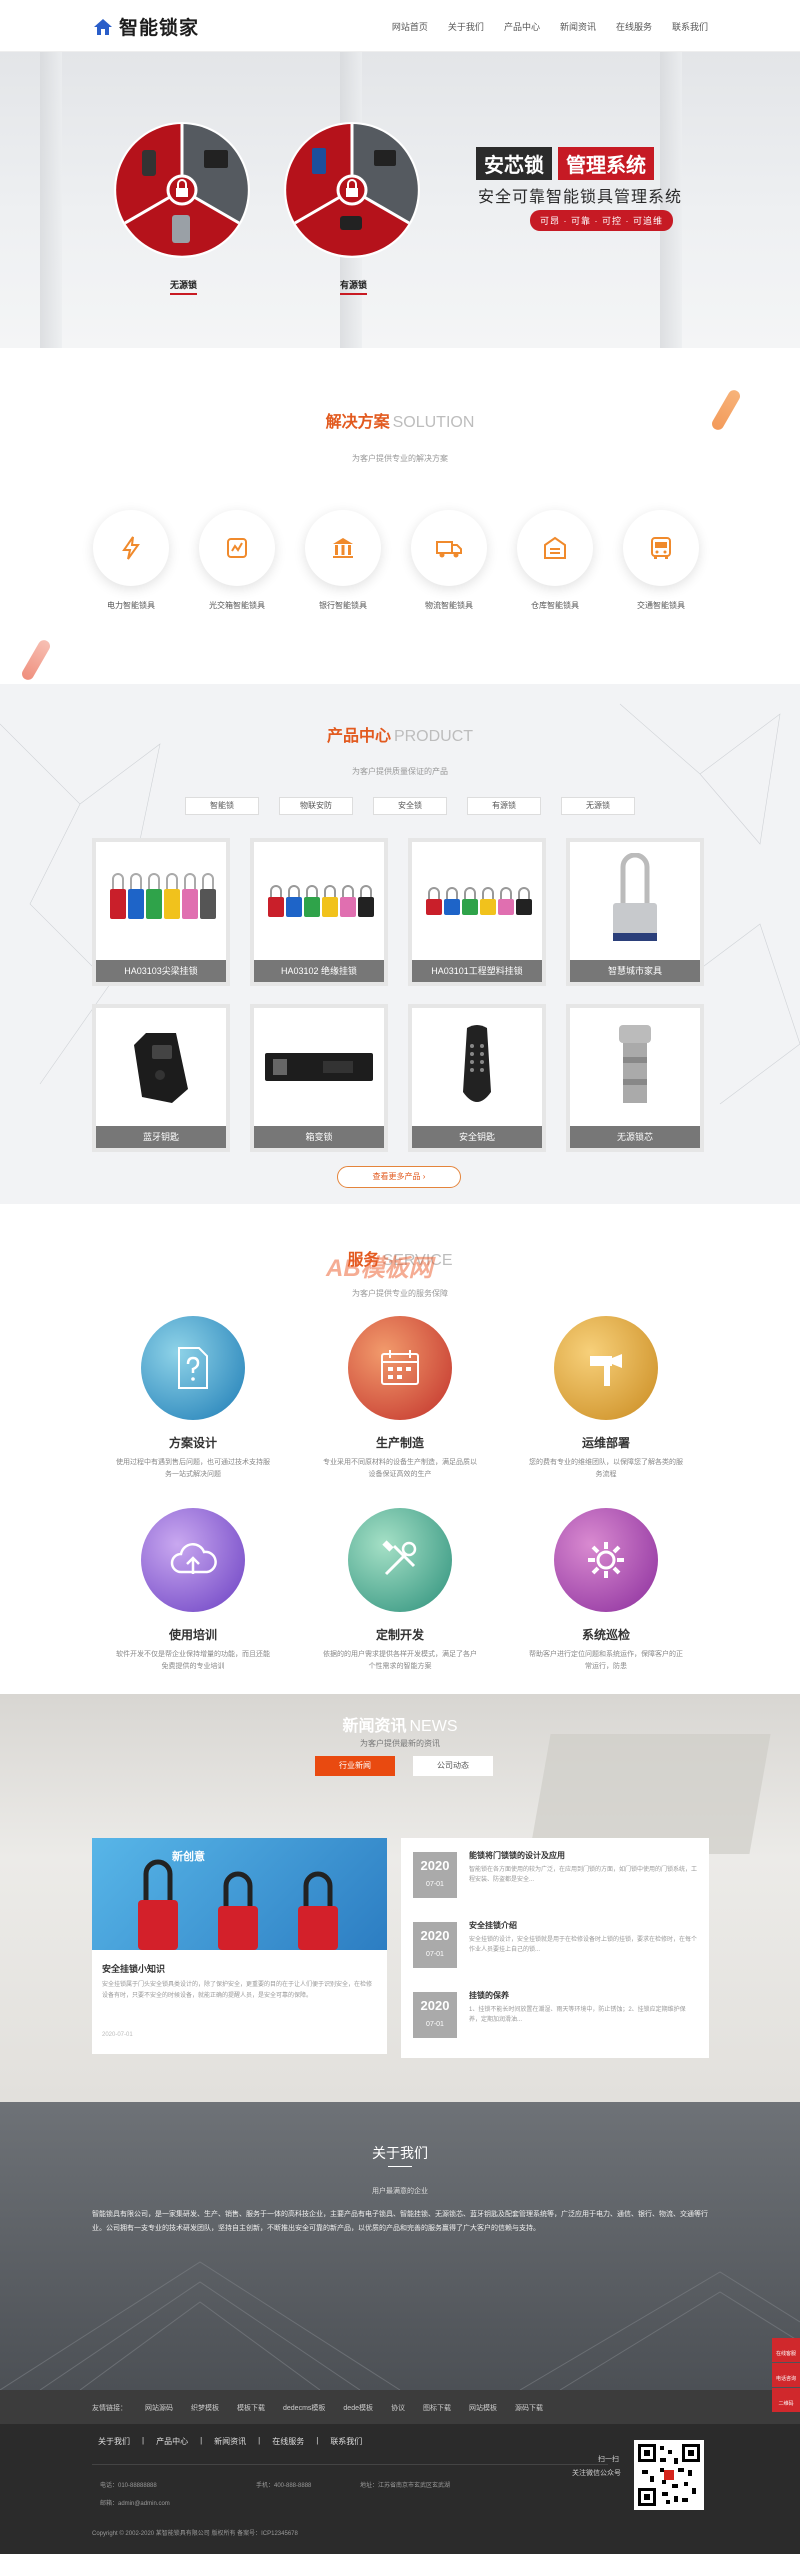 The width and height of the screenshot is (800, 2554). What do you see at coordinates (358, 2408) in the screenshot?
I see `friend-link: dede模板` at bounding box center [358, 2408].